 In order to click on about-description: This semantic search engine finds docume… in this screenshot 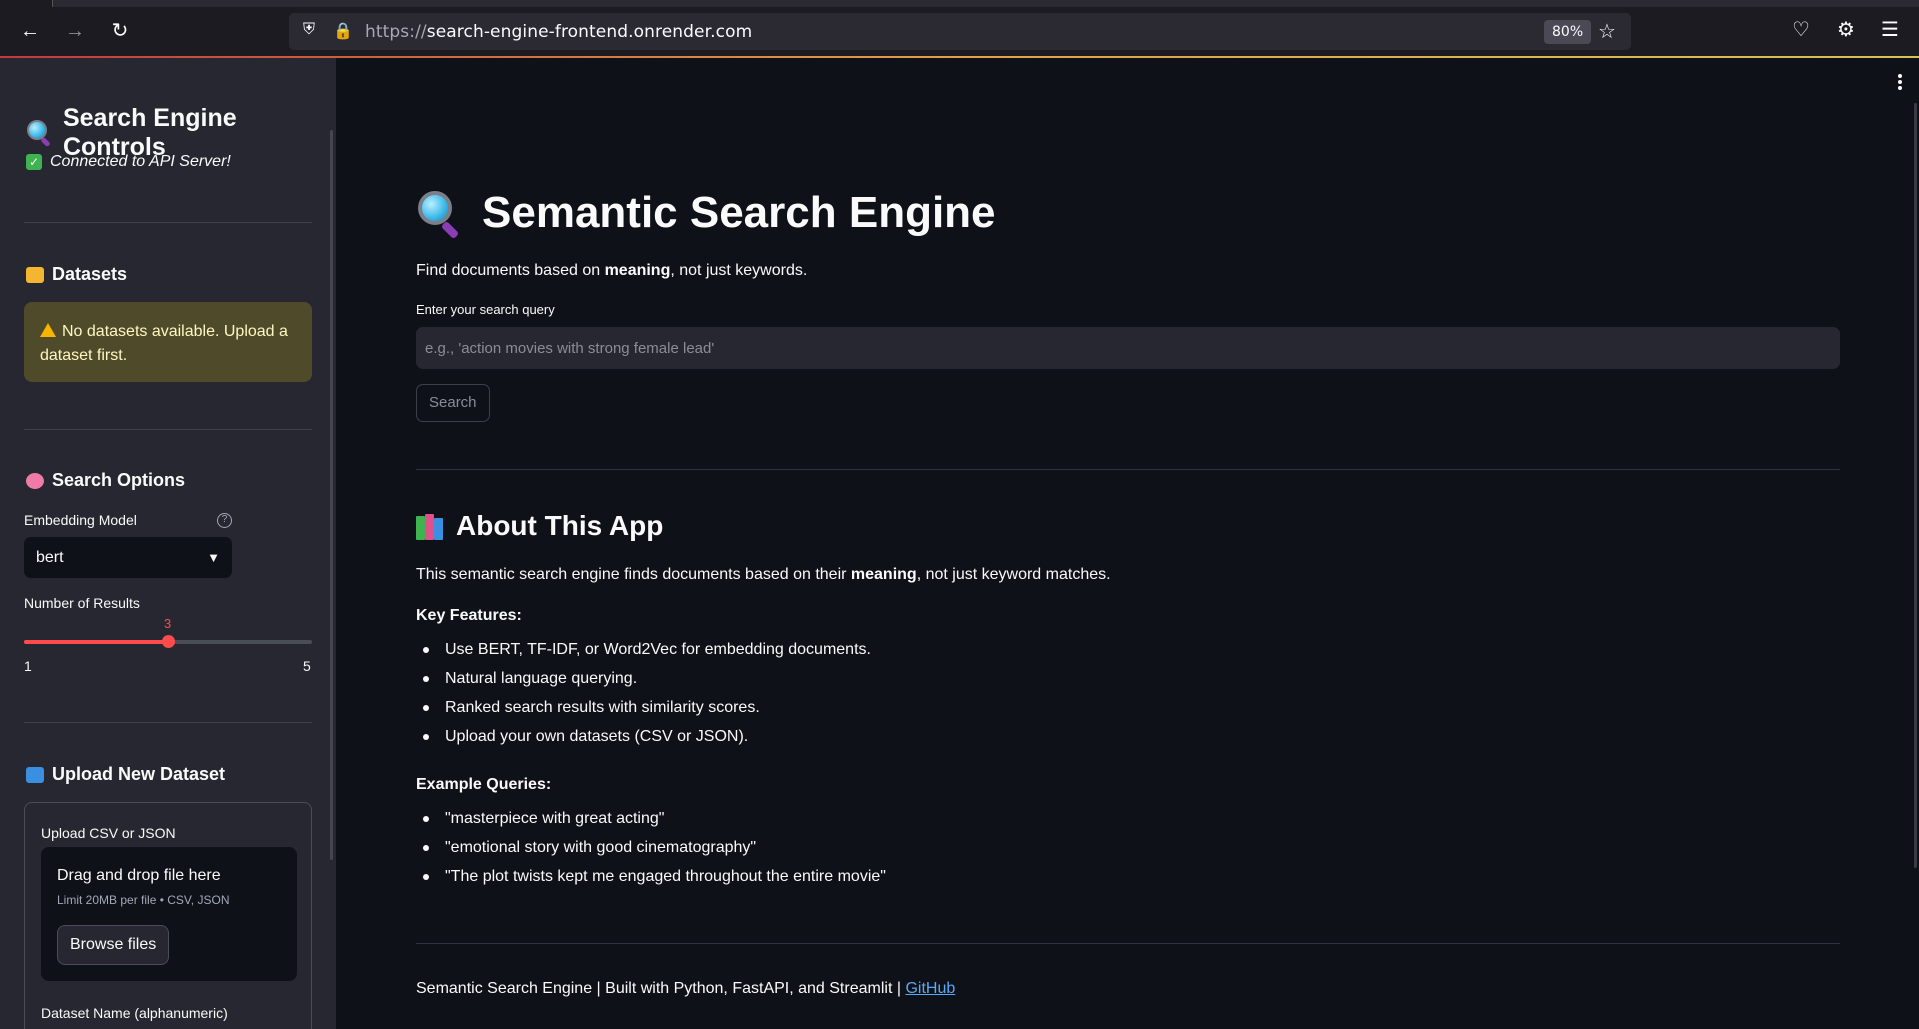, I will do `click(763, 575)`.